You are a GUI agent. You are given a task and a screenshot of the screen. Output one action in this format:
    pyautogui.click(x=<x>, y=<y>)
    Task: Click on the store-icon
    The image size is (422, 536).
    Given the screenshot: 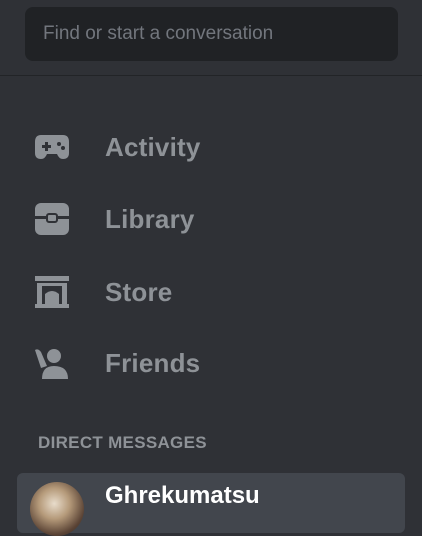 What is the action you would take?
    pyautogui.click(x=52, y=292)
    